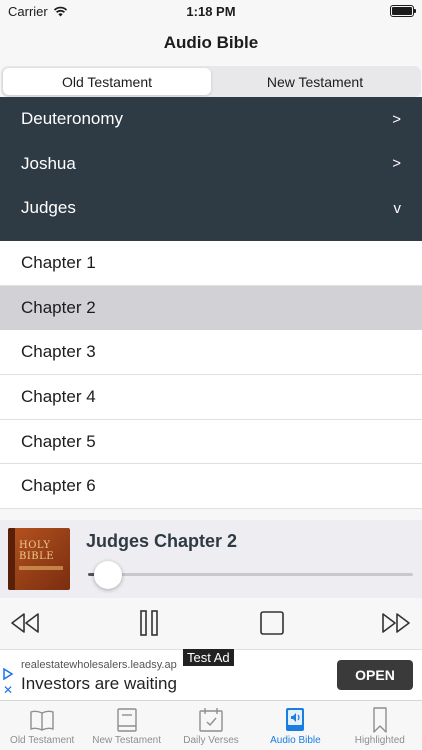 The width and height of the screenshot is (422, 750). I want to click on chapter-row: Chapter 4, so click(211, 397).